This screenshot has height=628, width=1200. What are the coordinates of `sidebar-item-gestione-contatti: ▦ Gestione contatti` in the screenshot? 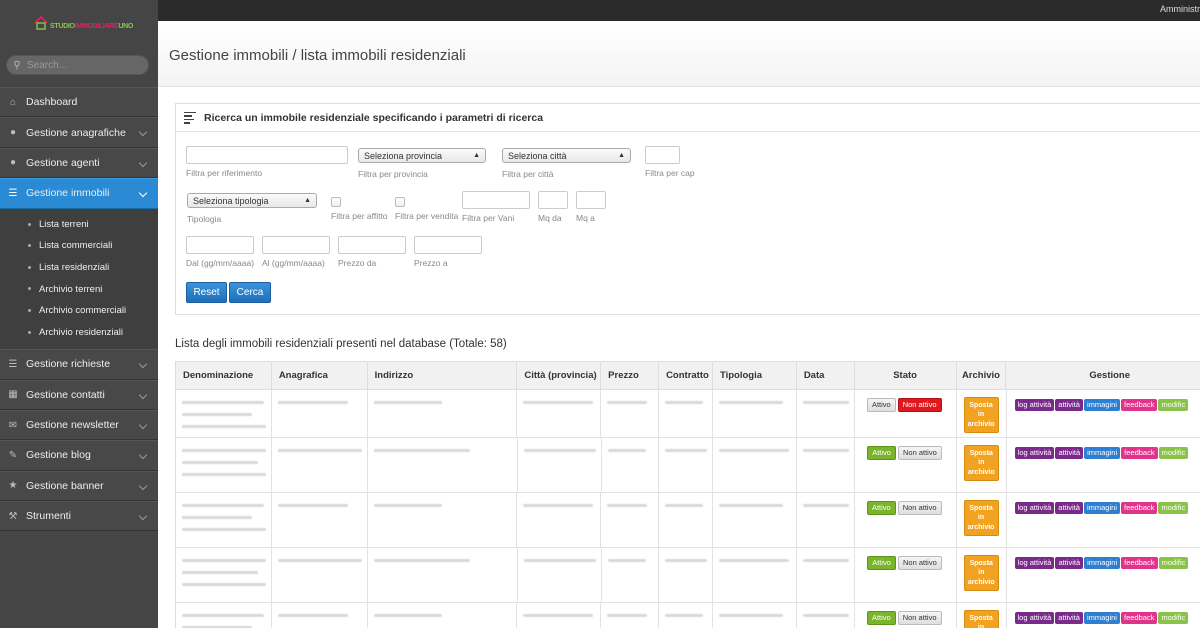 It's located at (79, 394).